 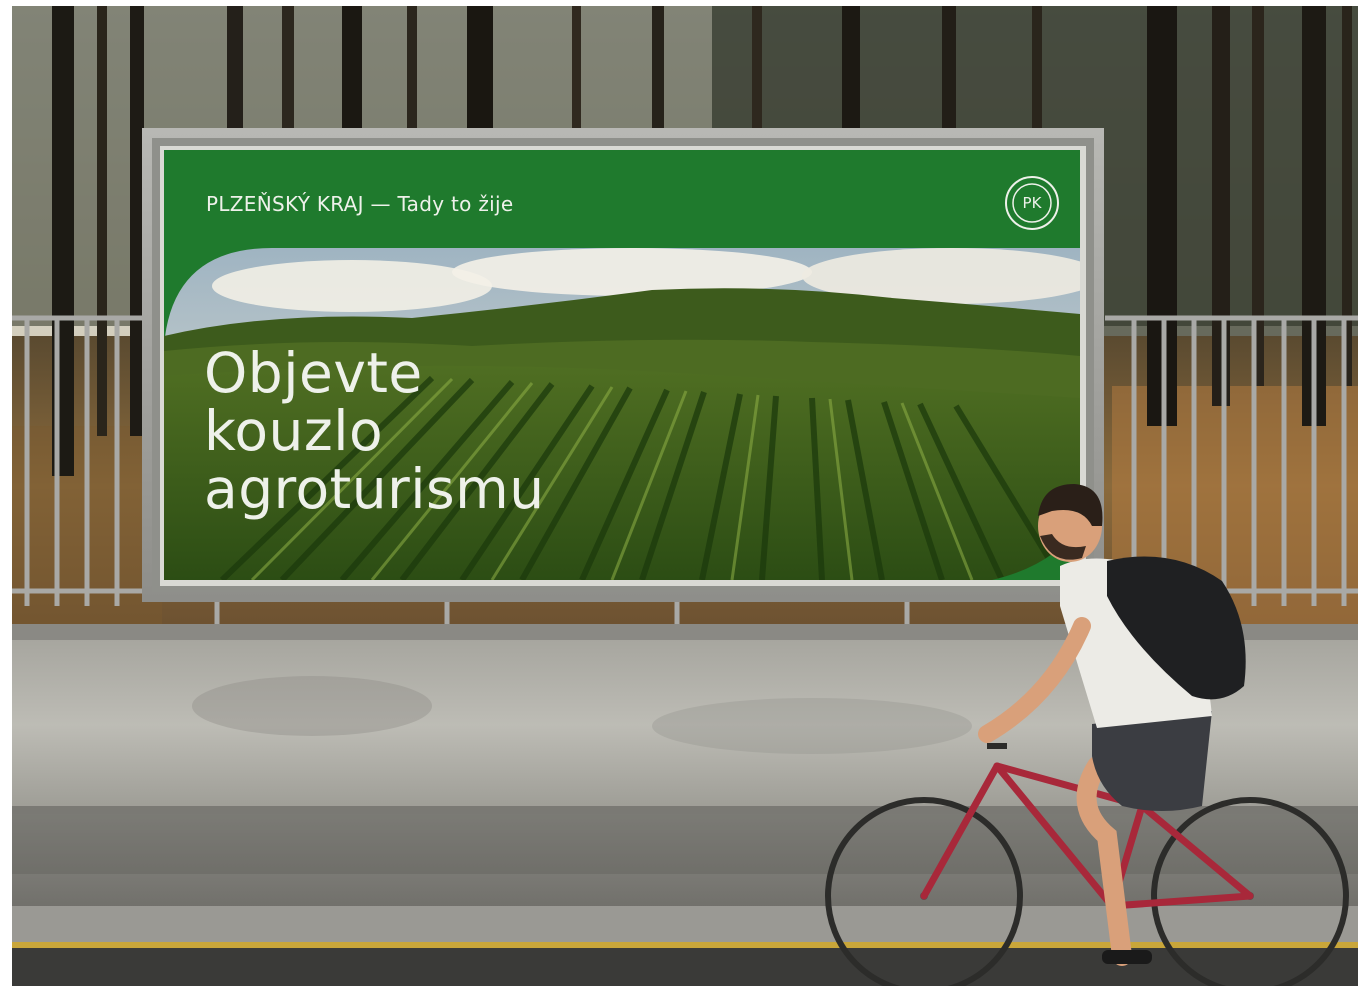 What do you see at coordinates (294, 431) in the screenshot?
I see `headline-line-2: kouzlo` at bounding box center [294, 431].